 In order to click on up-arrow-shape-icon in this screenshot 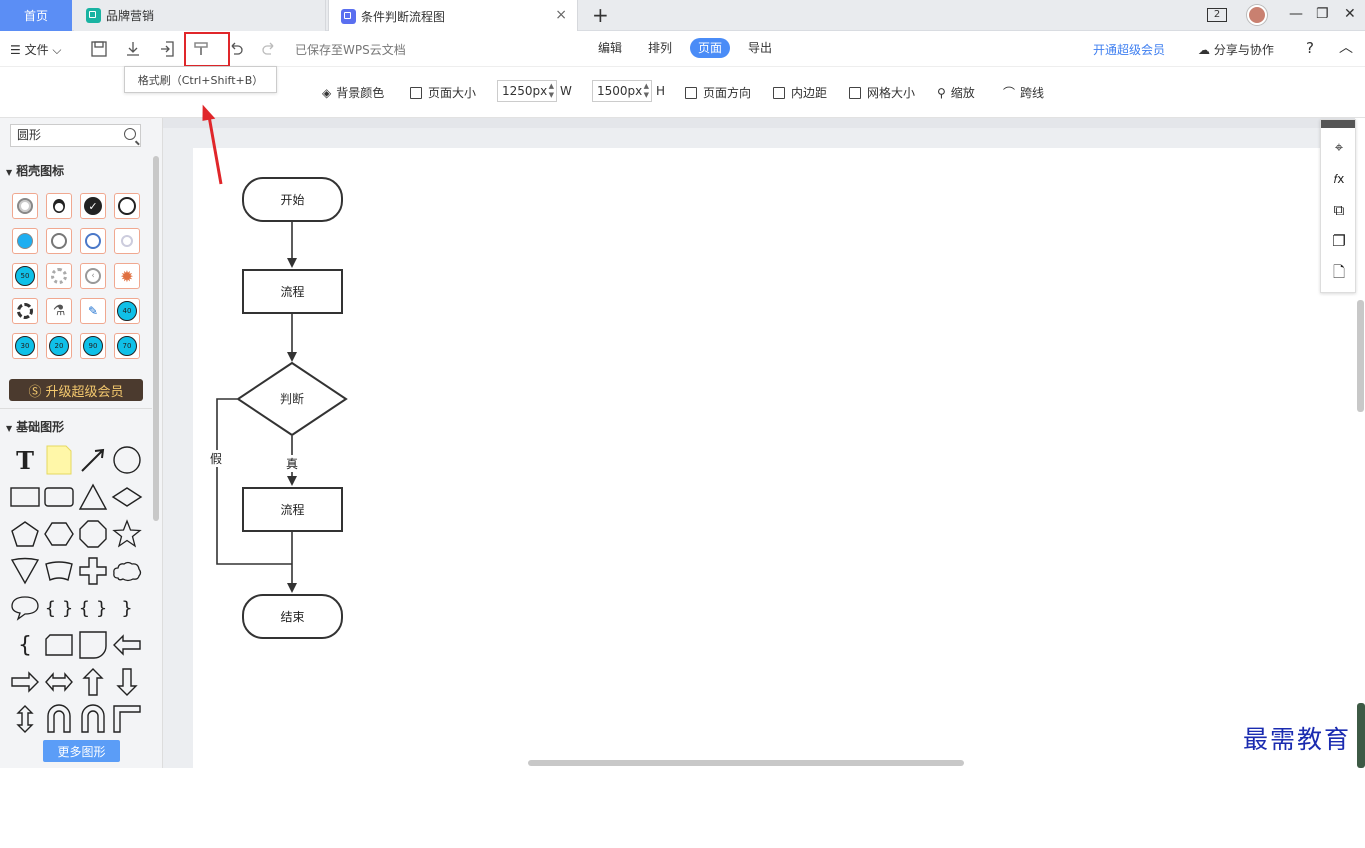, I will do `click(93, 682)`.